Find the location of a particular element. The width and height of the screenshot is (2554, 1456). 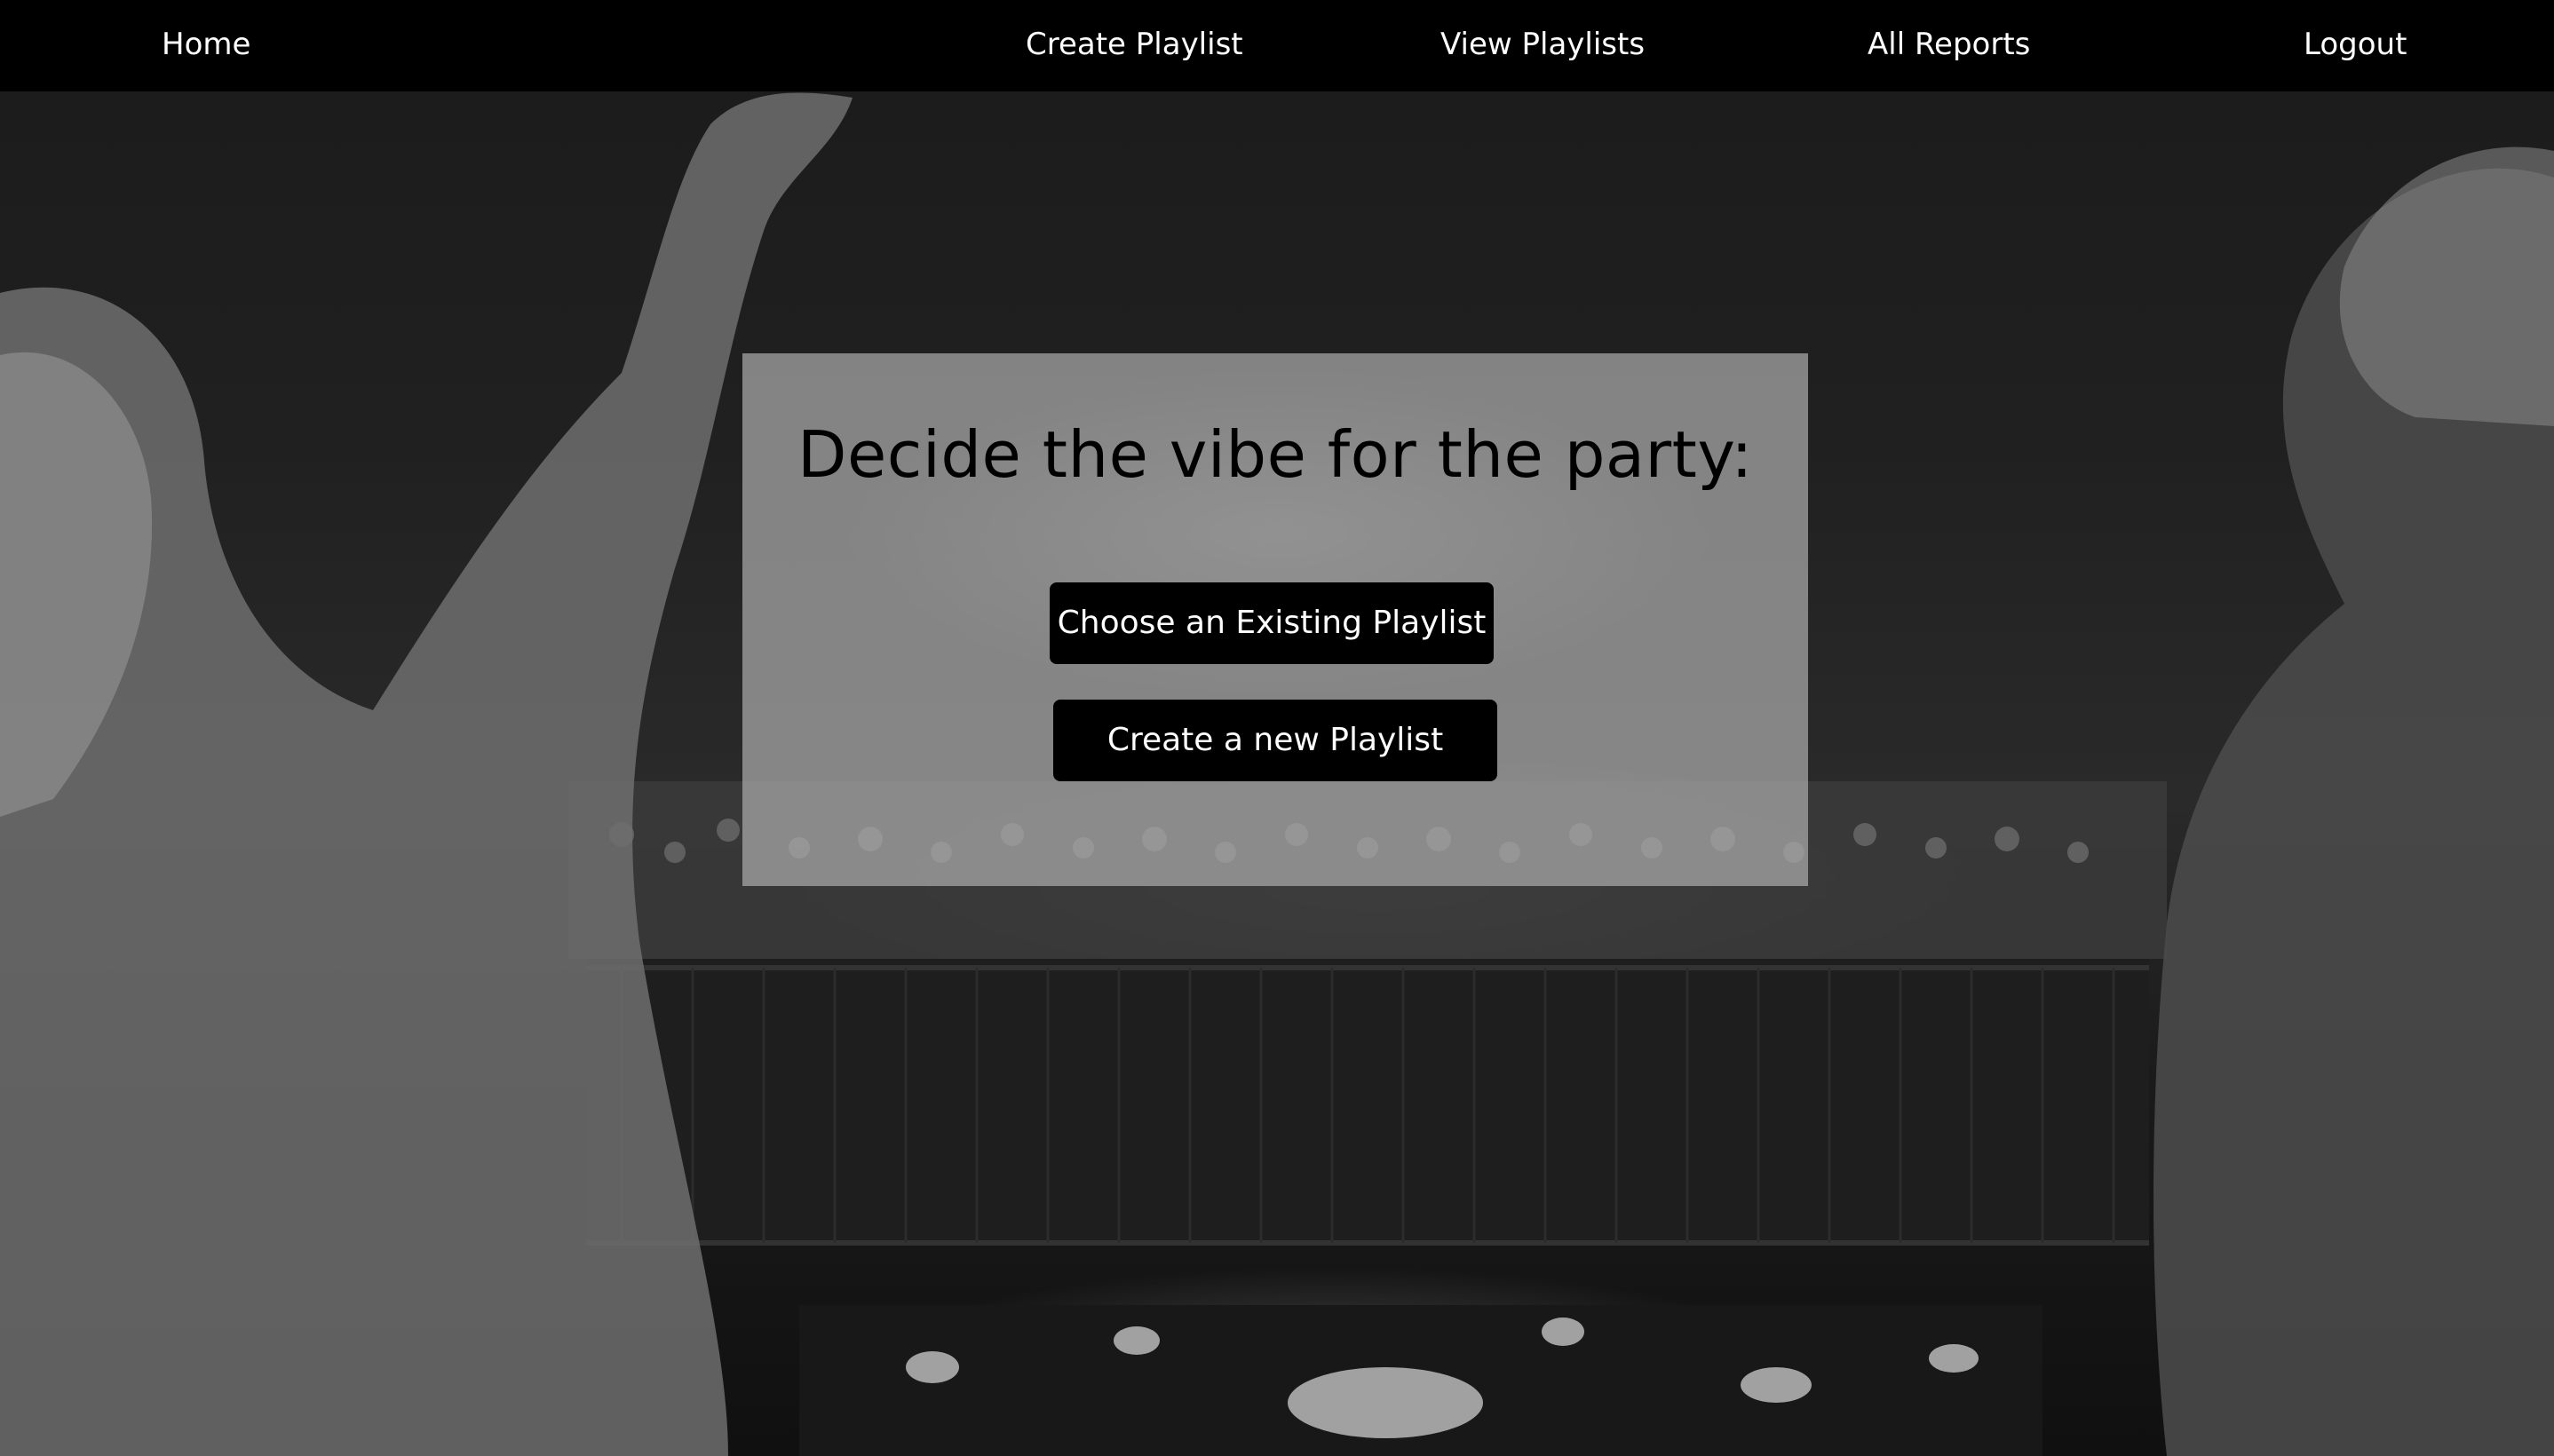

choose-existing-playlist-button: Choose an Existing Playlist is located at coordinates (1272, 623).